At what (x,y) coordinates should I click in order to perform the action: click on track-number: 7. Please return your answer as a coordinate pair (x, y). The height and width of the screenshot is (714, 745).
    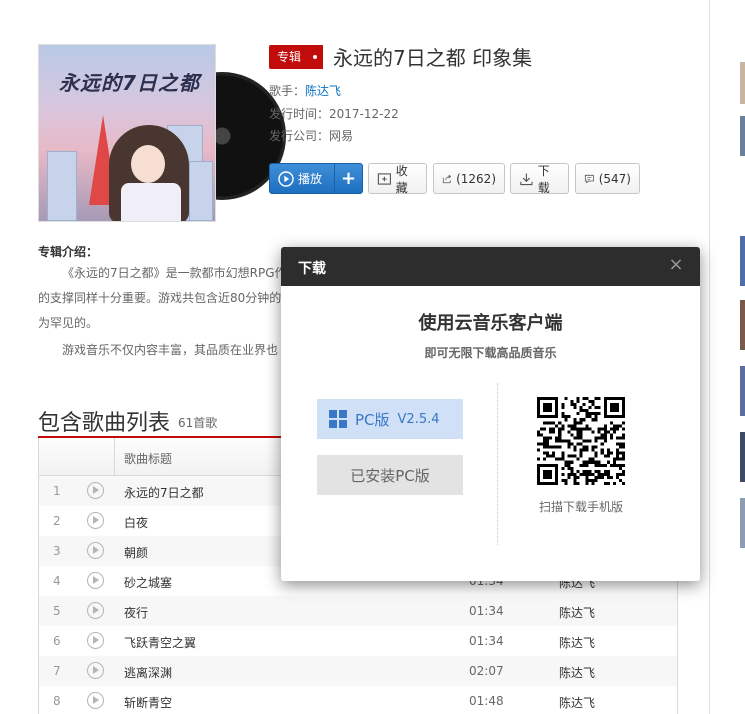
    Looking at the image, I should click on (57, 671).